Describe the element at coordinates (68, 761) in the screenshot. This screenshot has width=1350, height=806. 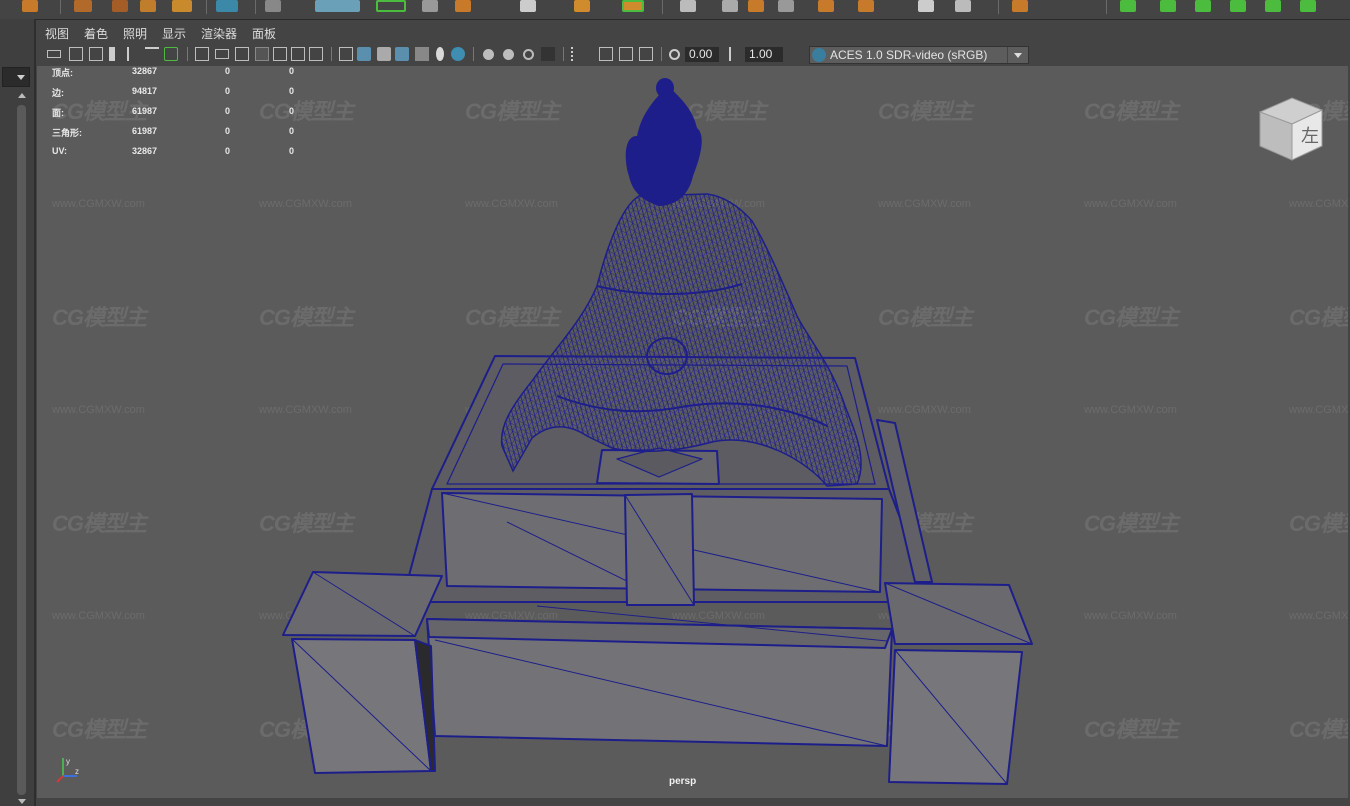
I see `svg-text: y` at that location.